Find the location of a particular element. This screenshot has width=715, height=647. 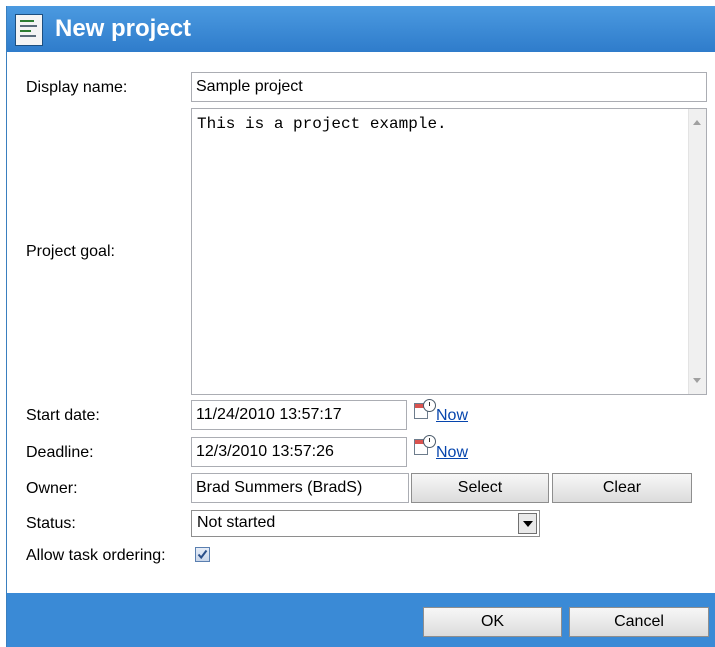

checkmark-icon is located at coordinates (202, 554).